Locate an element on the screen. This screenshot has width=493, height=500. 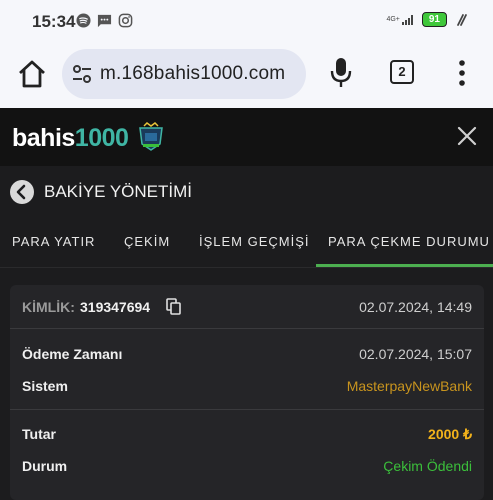
home-icon is located at coordinates (32, 74).